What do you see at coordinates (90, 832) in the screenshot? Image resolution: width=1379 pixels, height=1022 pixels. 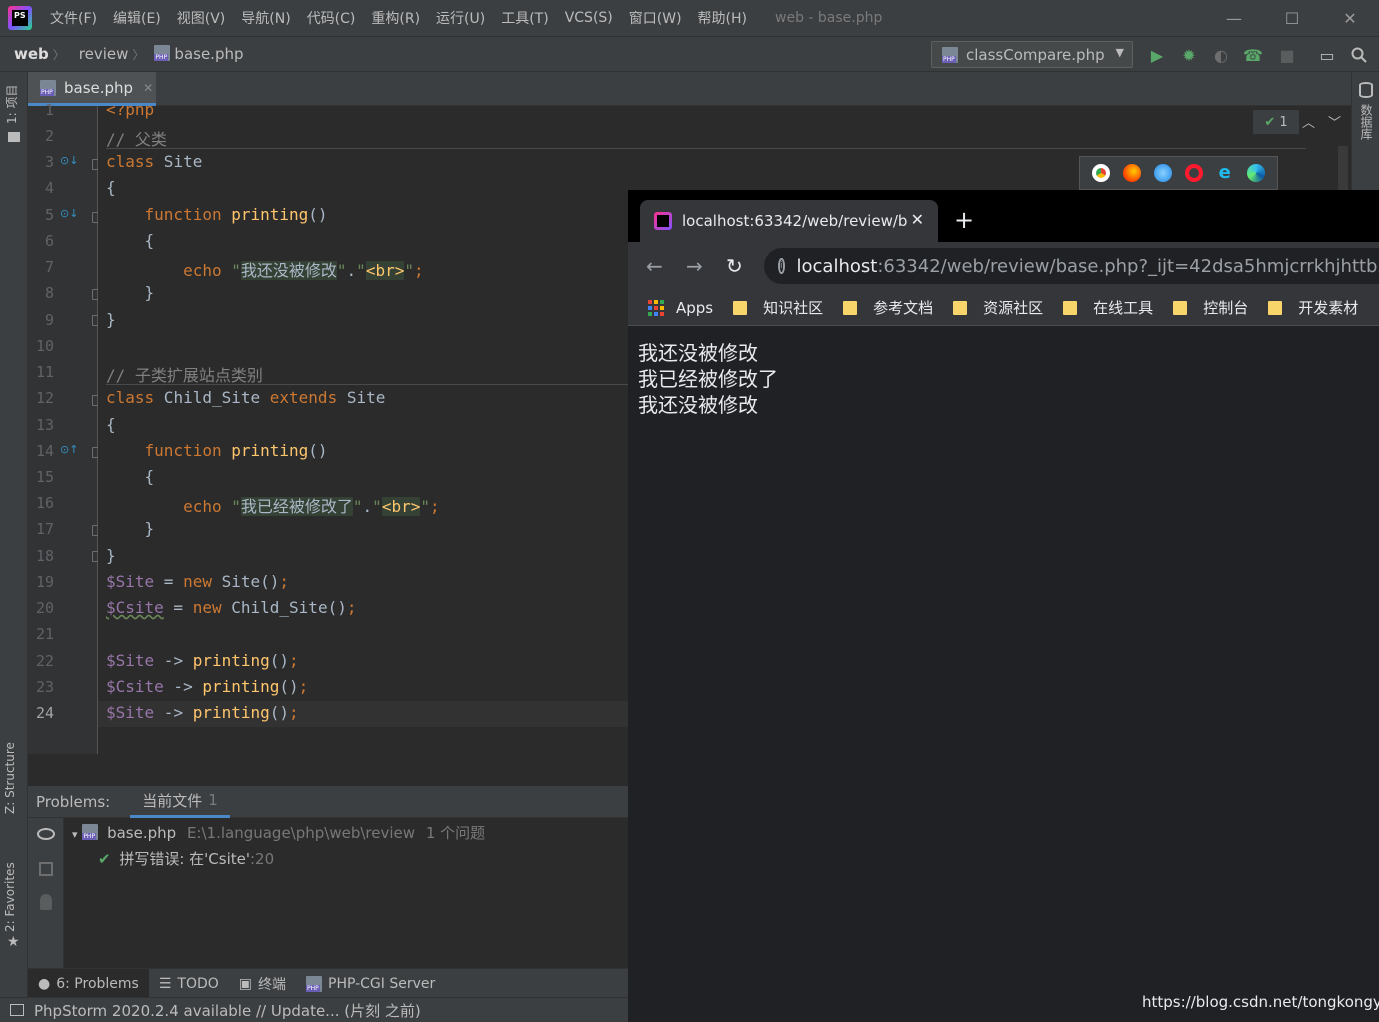 I see `php-file-icon` at bounding box center [90, 832].